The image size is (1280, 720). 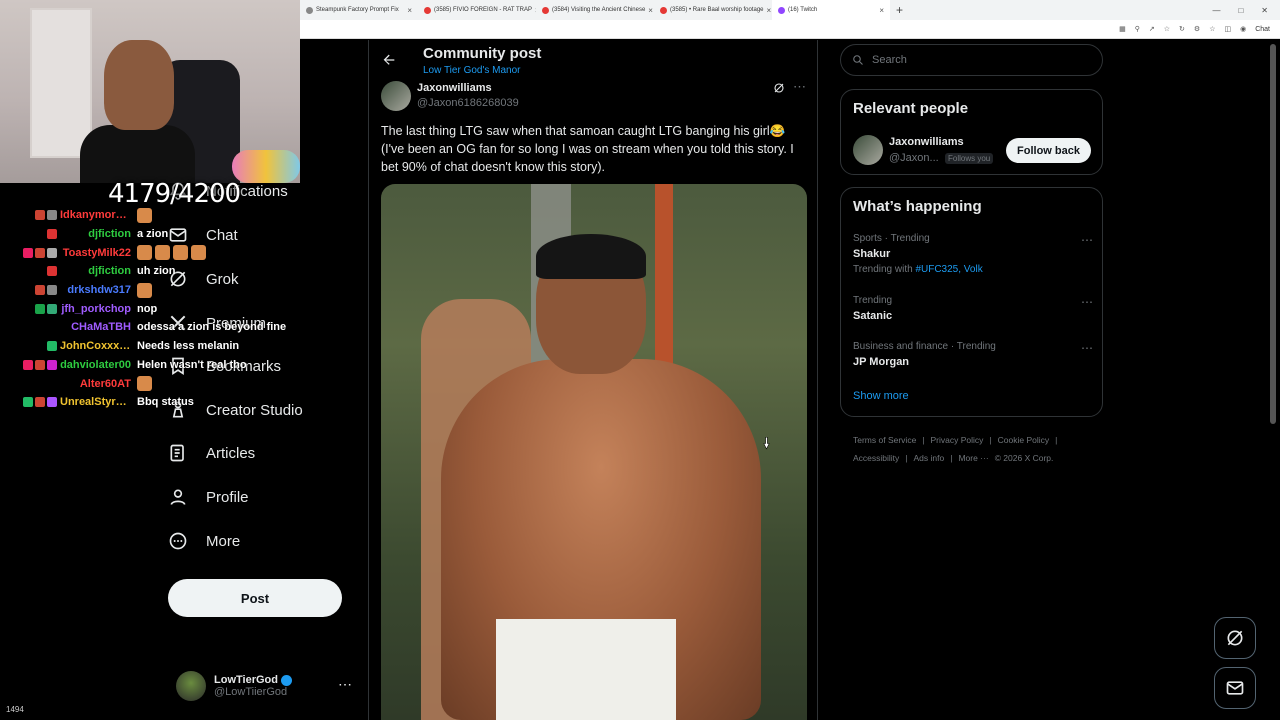 What do you see at coordinates (1152, 29) in the screenshot?
I see `share-icon: ↗` at bounding box center [1152, 29].